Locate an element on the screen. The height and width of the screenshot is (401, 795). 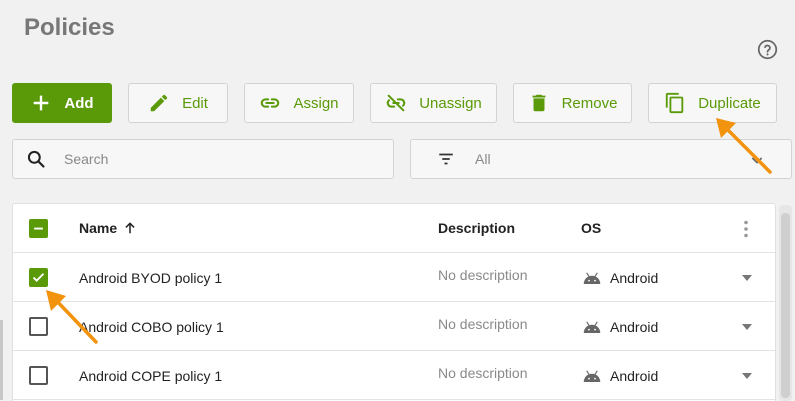
column-header-name: Name is located at coordinates (108, 228).